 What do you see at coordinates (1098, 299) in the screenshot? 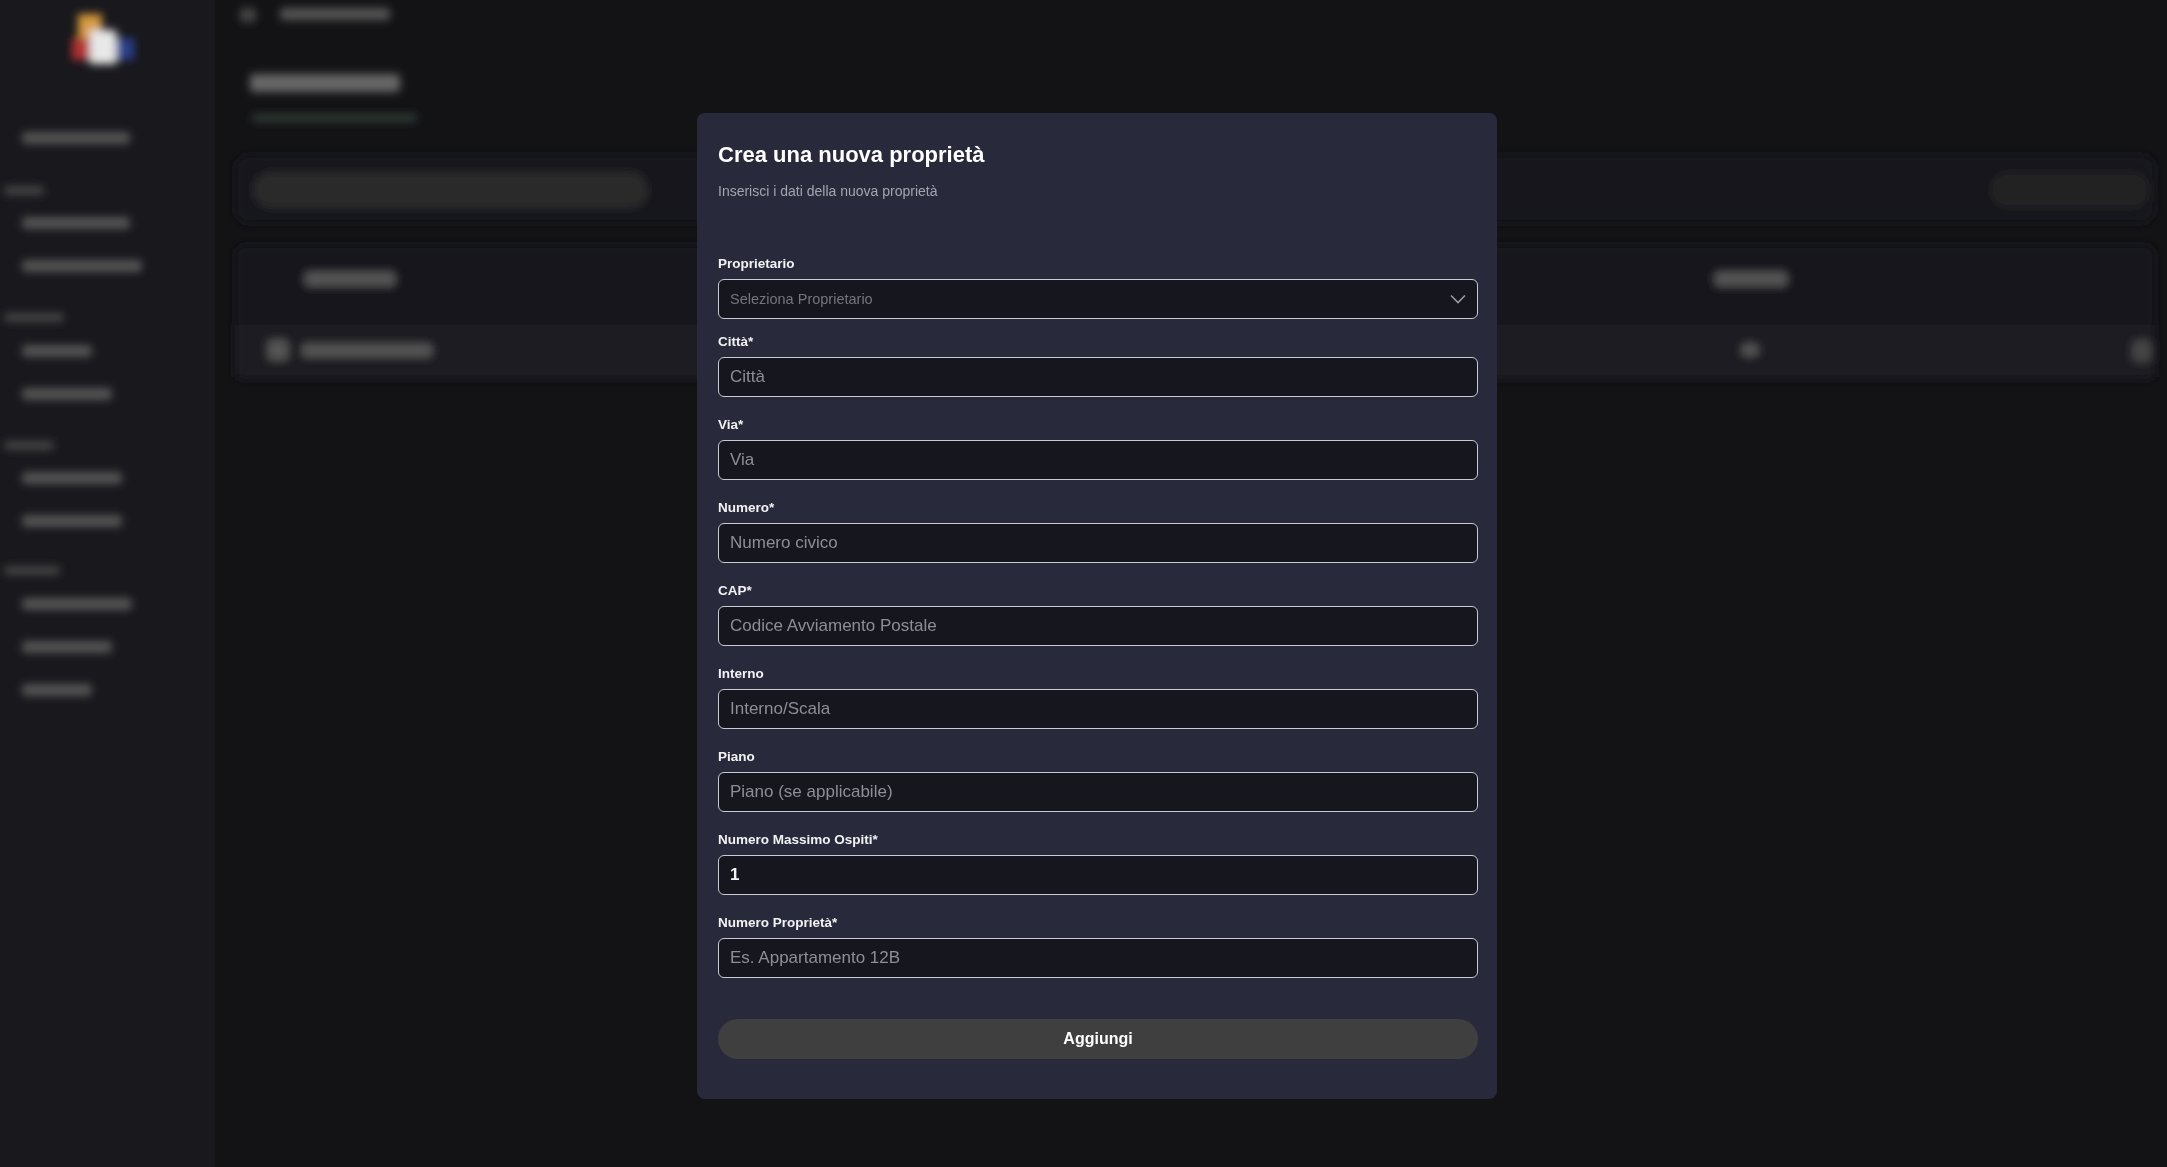
I see `select-field: Seleziona Proprietario` at bounding box center [1098, 299].